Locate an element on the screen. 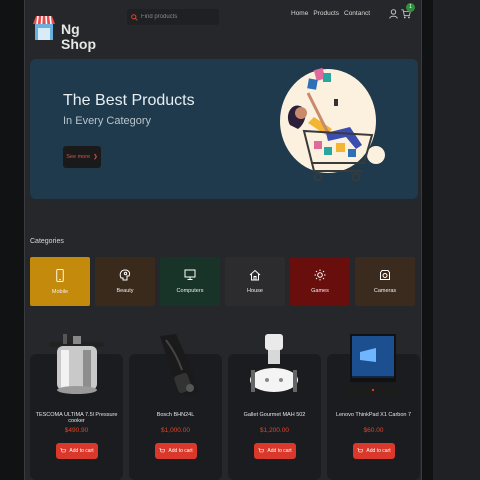  face-icon is located at coordinates (125, 275).